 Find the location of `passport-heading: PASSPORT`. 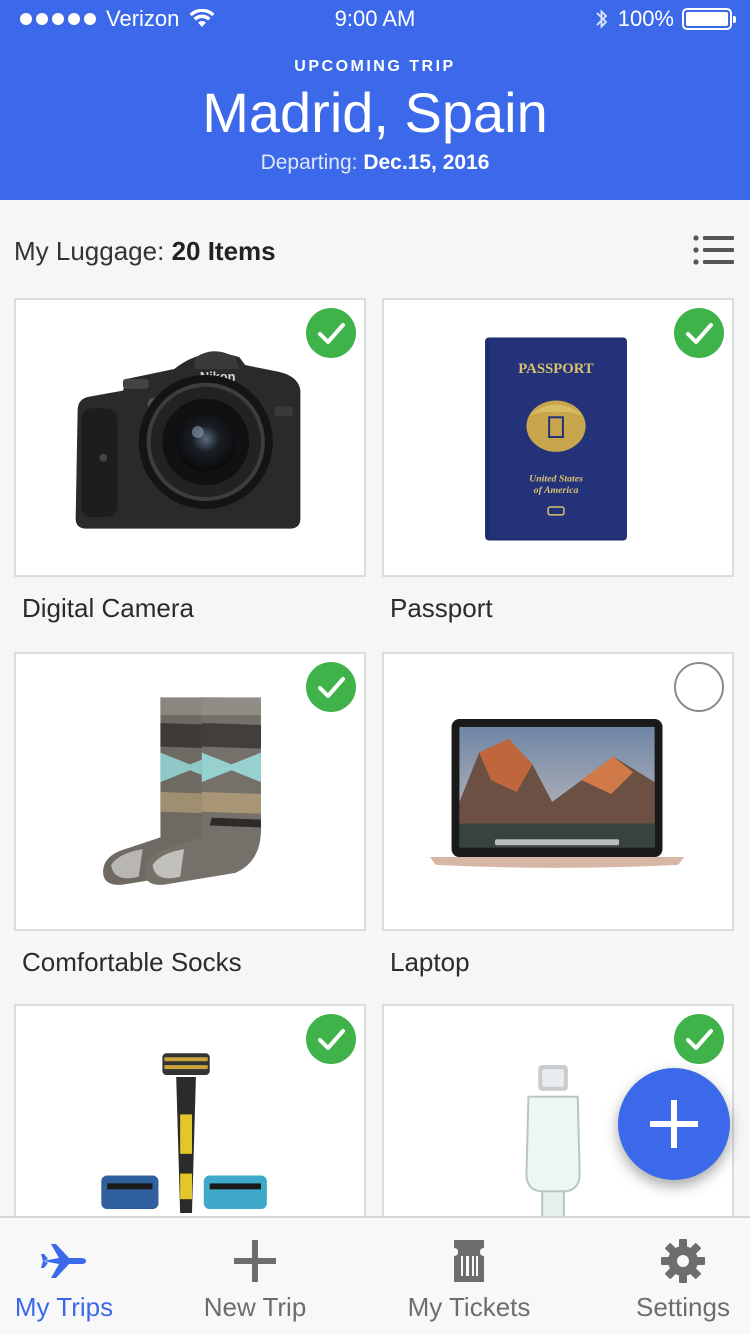

passport-heading: PASSPORT is located at coordinates (556, 369).